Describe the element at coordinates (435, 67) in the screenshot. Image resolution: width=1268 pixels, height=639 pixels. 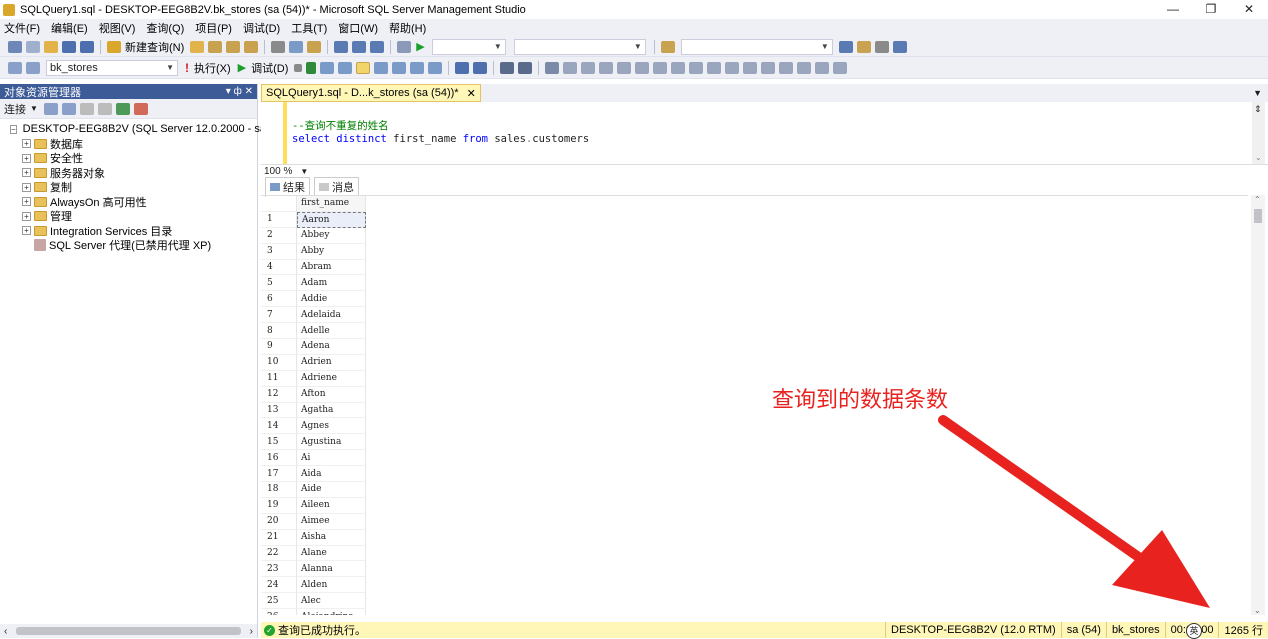
I see `results-to-file-icon` at that location.